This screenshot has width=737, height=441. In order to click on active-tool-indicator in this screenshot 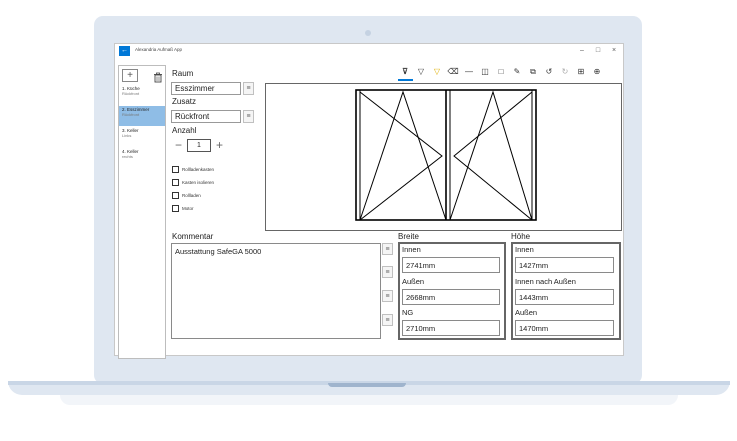, I will do `click(405, 80)`.